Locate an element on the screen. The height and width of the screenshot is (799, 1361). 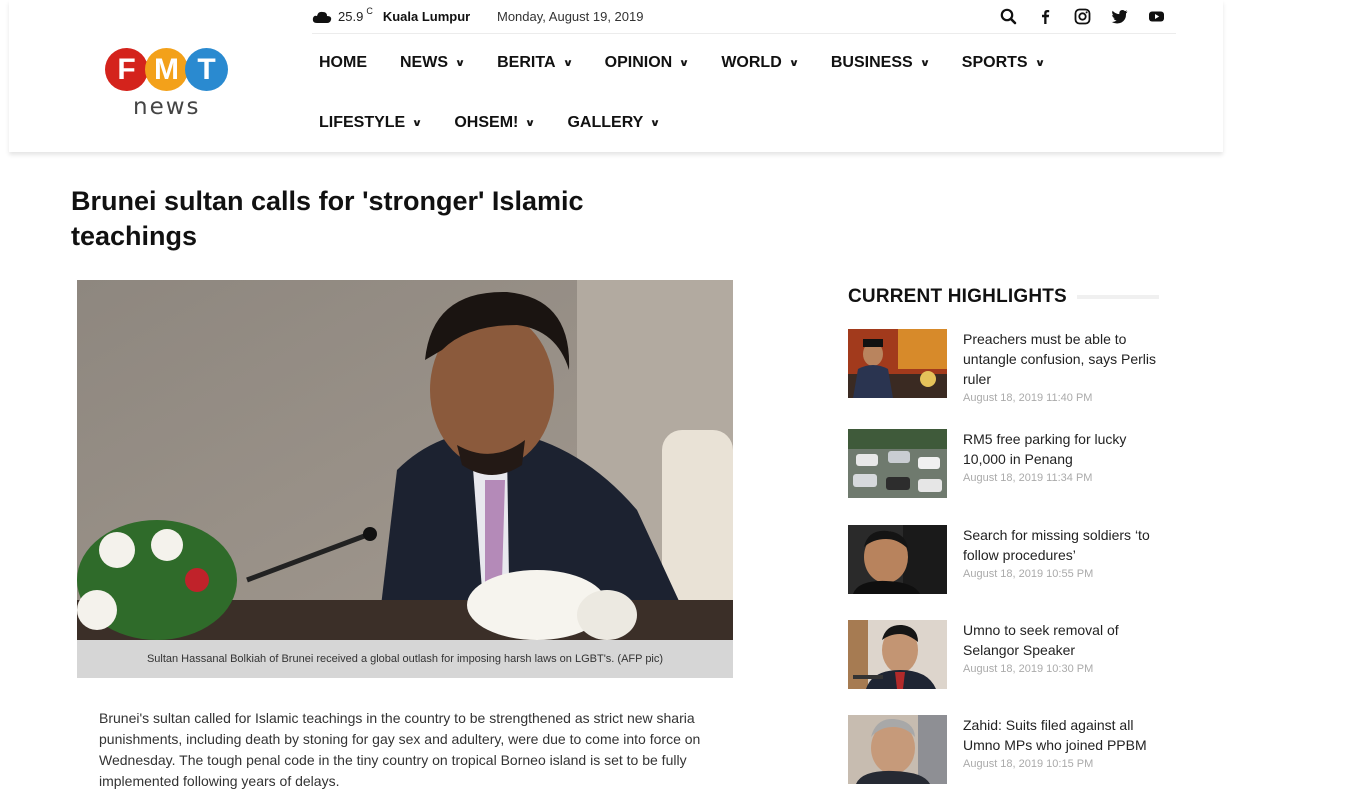
highlight-date: August 18, 2019 10:30 PM is located at coordinates (1028, 669).